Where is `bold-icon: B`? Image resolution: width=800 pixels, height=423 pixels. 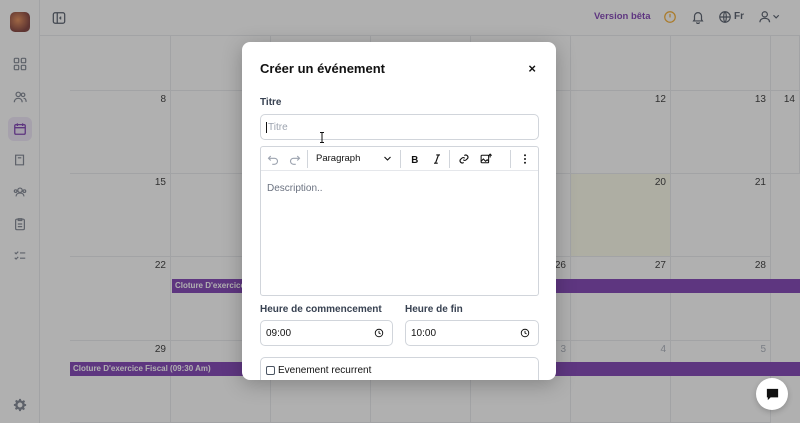
bold-icon: B is located at coordinates (415, 159).